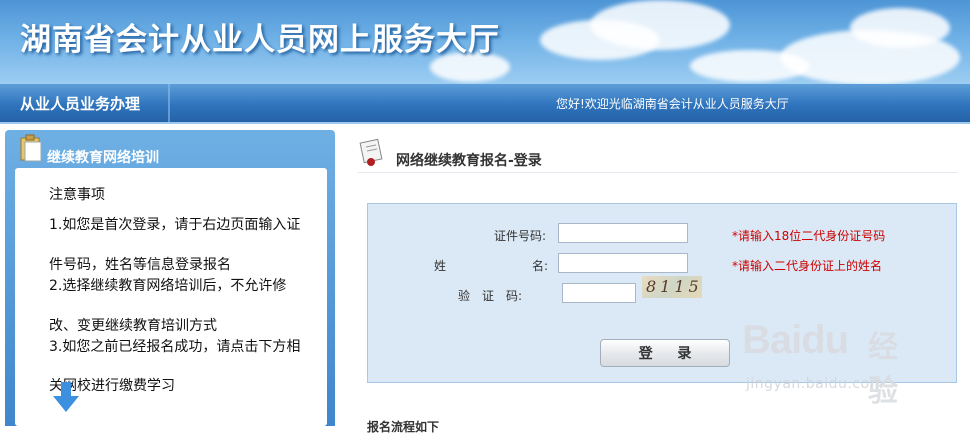  What do you see at coordinates (883, 369) in the screenshot?
I see `watermark-text: 经验` at bounding box center [883, 369].